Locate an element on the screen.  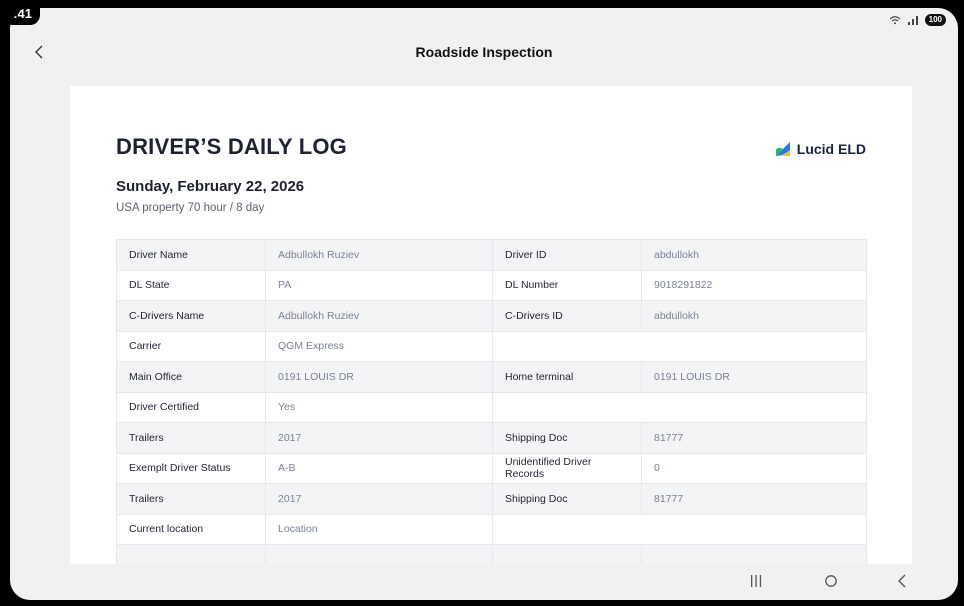
row-label: DL Number is located at coordinates (567, 285).